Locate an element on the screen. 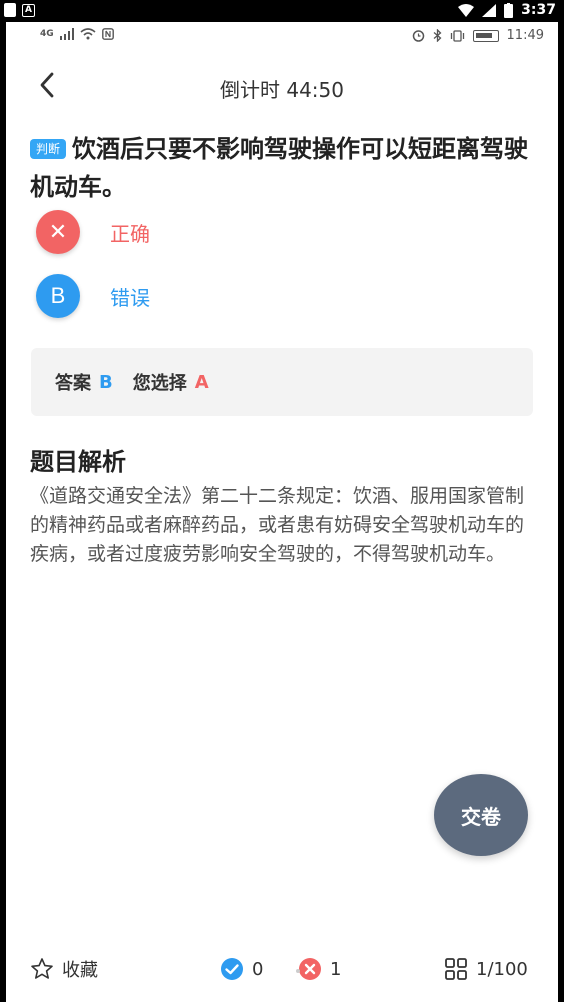 This screenshot has width=564, height=1002. star-icon is located at coordinates (42, 968).